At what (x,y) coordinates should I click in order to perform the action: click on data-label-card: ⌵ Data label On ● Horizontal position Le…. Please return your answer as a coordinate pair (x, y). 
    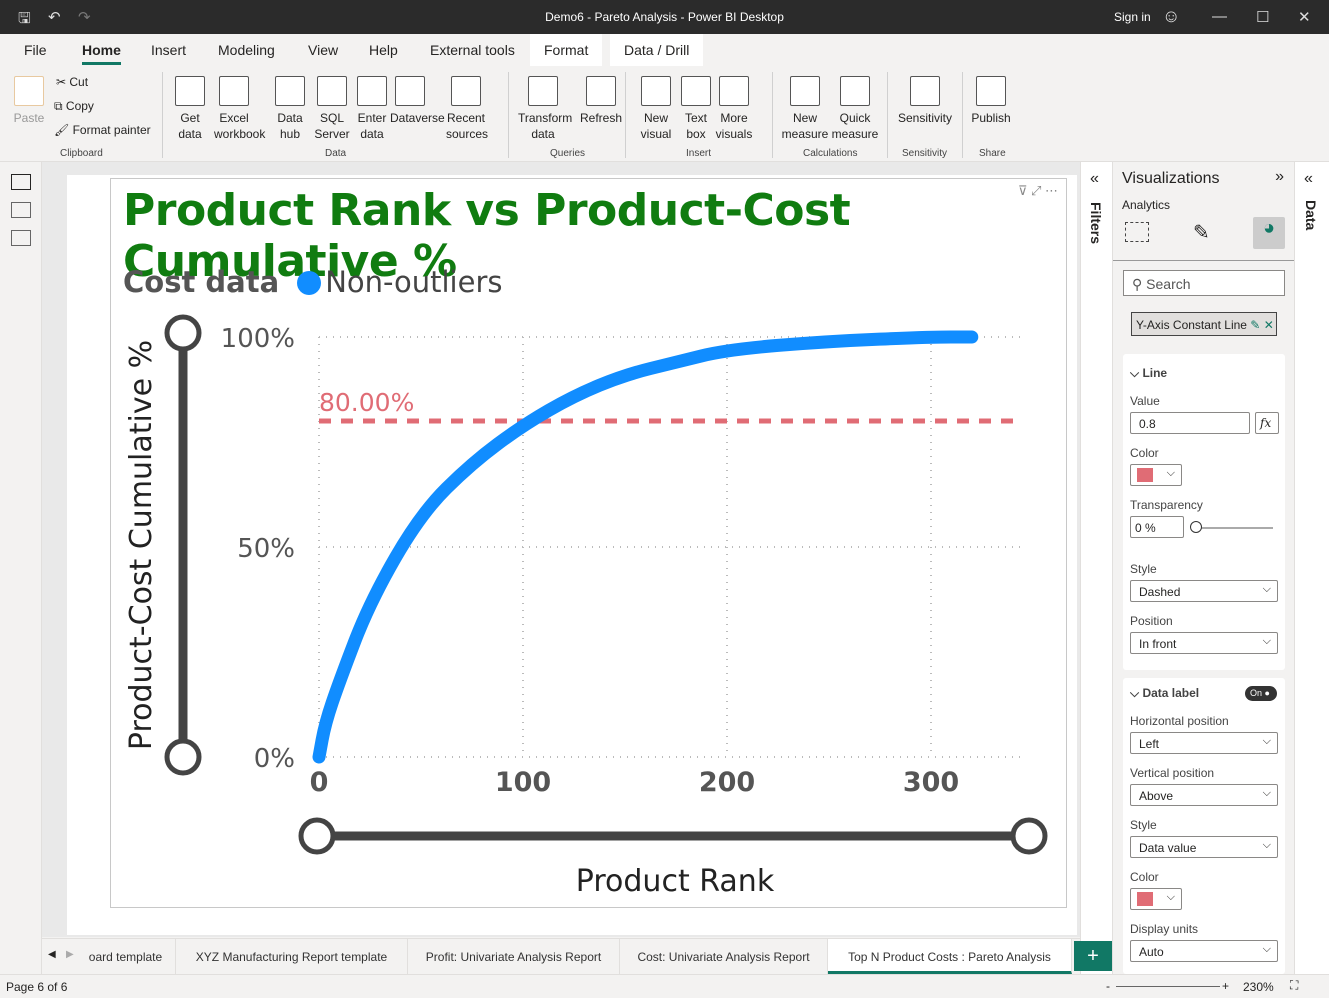
    Looking at the image, I should click on (1204, 826).